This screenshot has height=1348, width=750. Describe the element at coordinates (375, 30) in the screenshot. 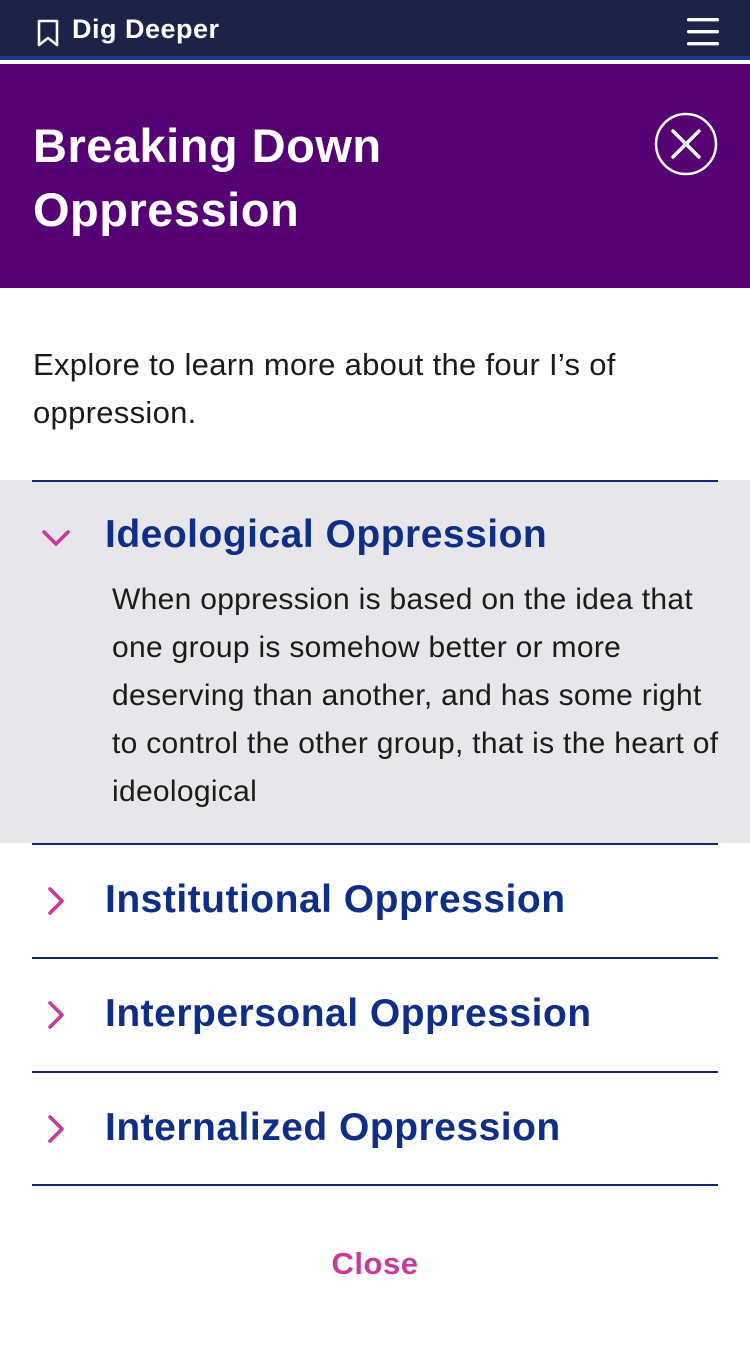

I see `top-bar: Dig Deeper` at that location.